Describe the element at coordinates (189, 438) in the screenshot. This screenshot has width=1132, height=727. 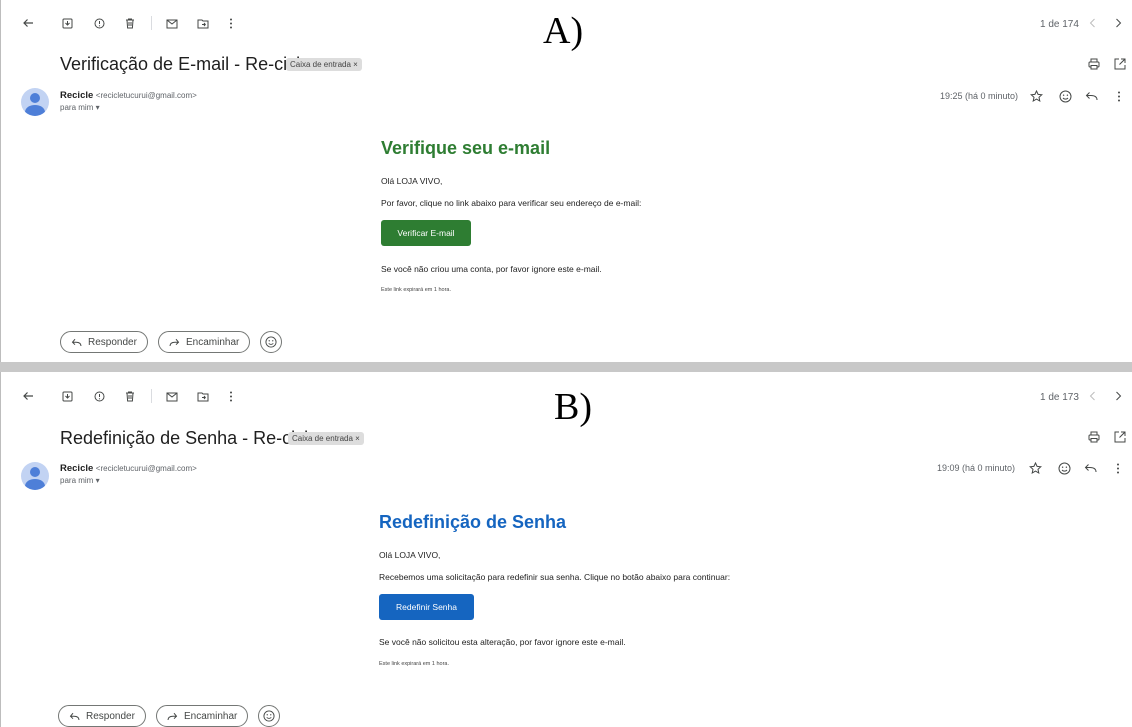
I see `email-subject: Redefinição de Senha - Re-ciclo` at that location.